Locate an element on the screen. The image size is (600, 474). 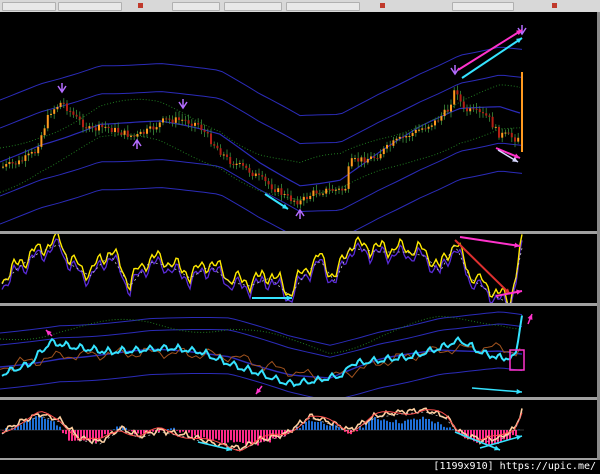
image-credit: [1199x910] https://upic.me/ is located at coordinates (514, 466).